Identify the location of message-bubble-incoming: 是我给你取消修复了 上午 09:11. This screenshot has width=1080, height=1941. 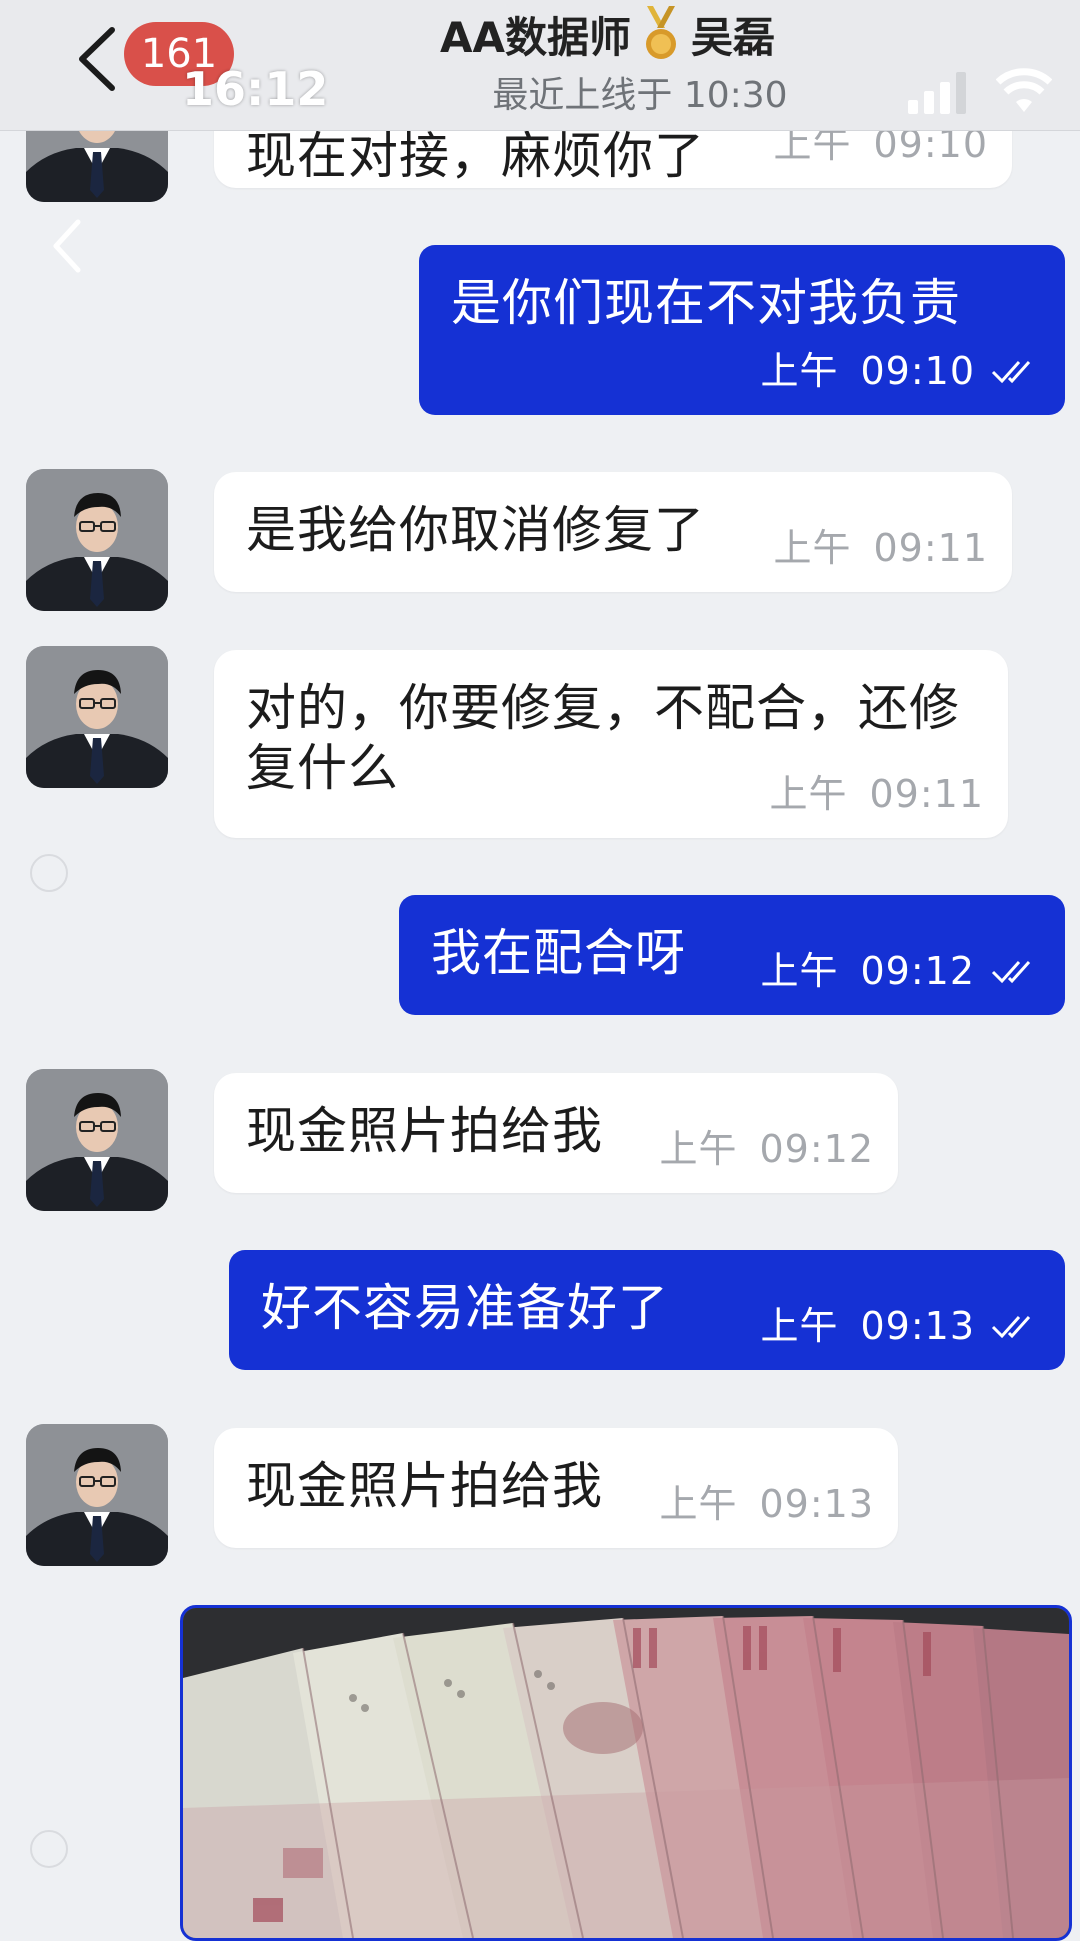
(613, 532).